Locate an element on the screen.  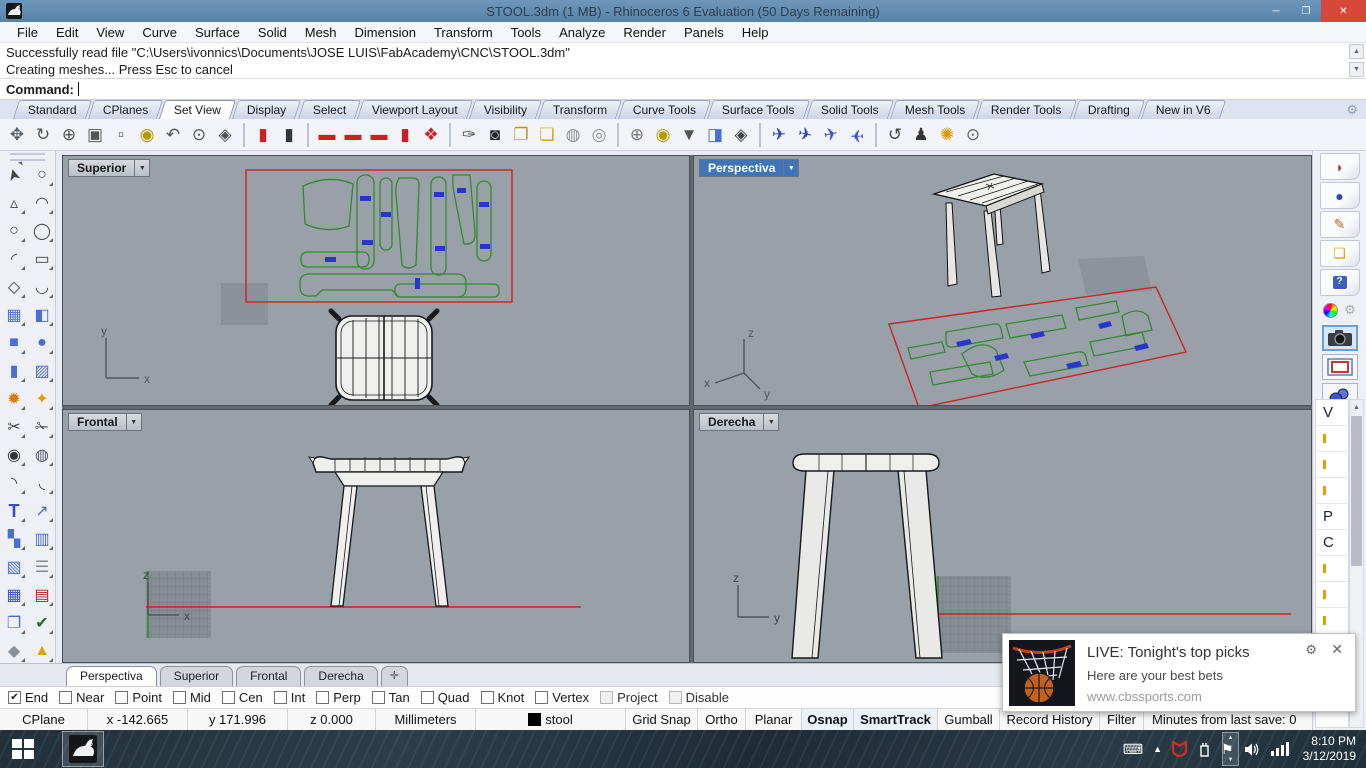
patch-surface-icon: ▨ is located at coordinates (42, 371).